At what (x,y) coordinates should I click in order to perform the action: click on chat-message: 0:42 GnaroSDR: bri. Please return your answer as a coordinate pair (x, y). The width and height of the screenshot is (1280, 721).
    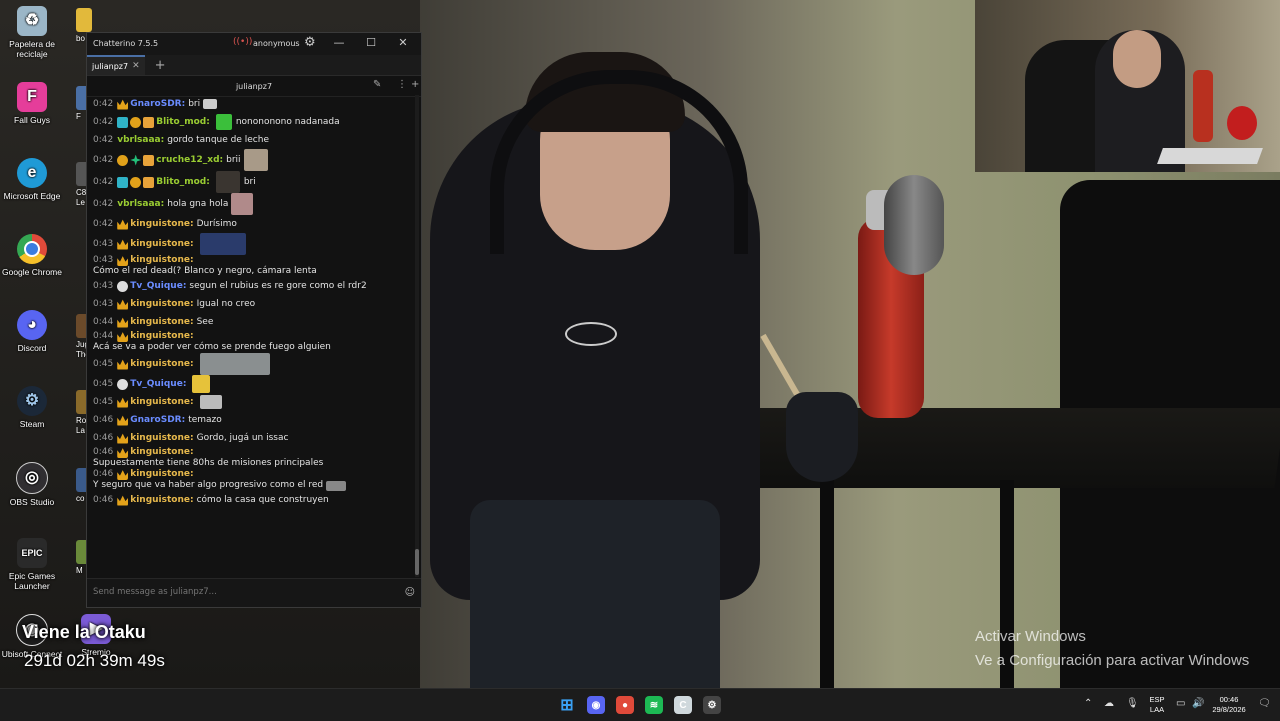
    Looking at the image, I should click on (251, 104).